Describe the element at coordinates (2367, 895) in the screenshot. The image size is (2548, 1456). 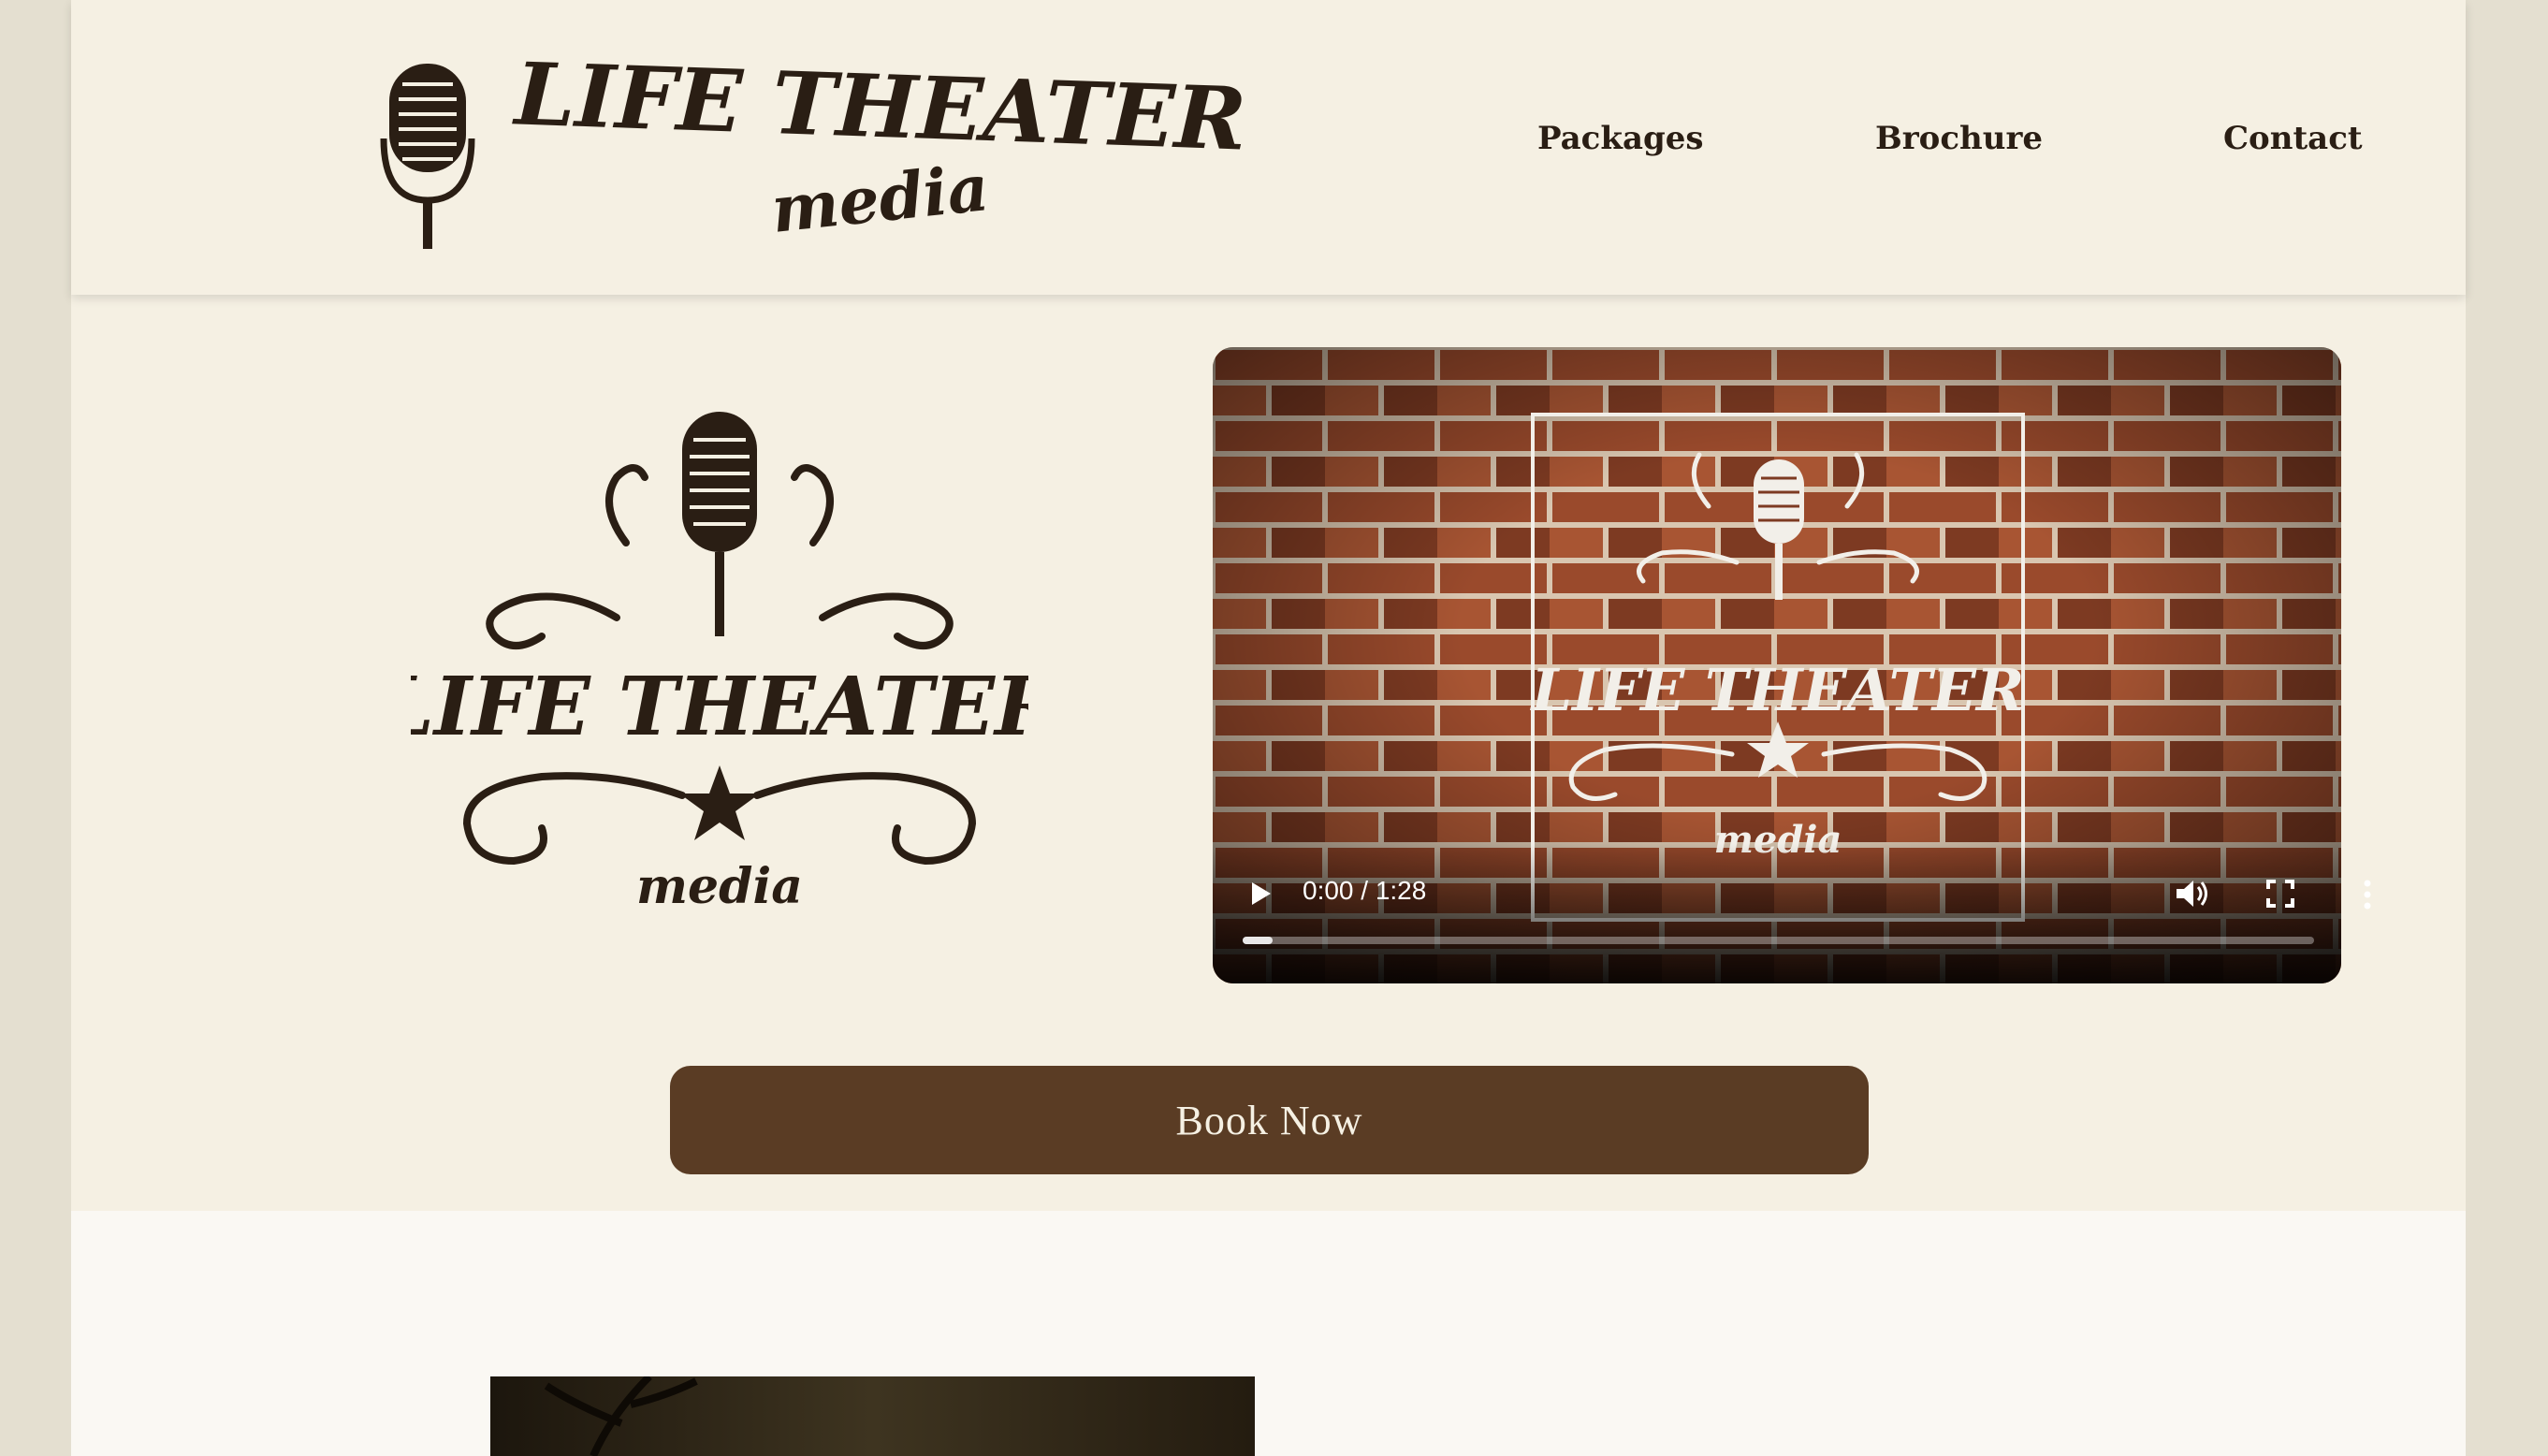
I see `more-vert-icon` at that location.